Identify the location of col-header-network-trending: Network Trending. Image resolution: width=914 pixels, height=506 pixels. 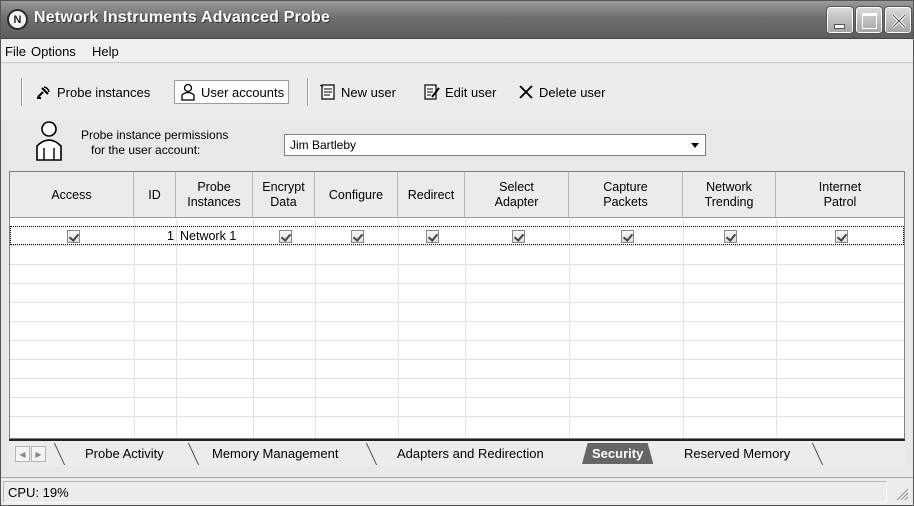
(729, 195).